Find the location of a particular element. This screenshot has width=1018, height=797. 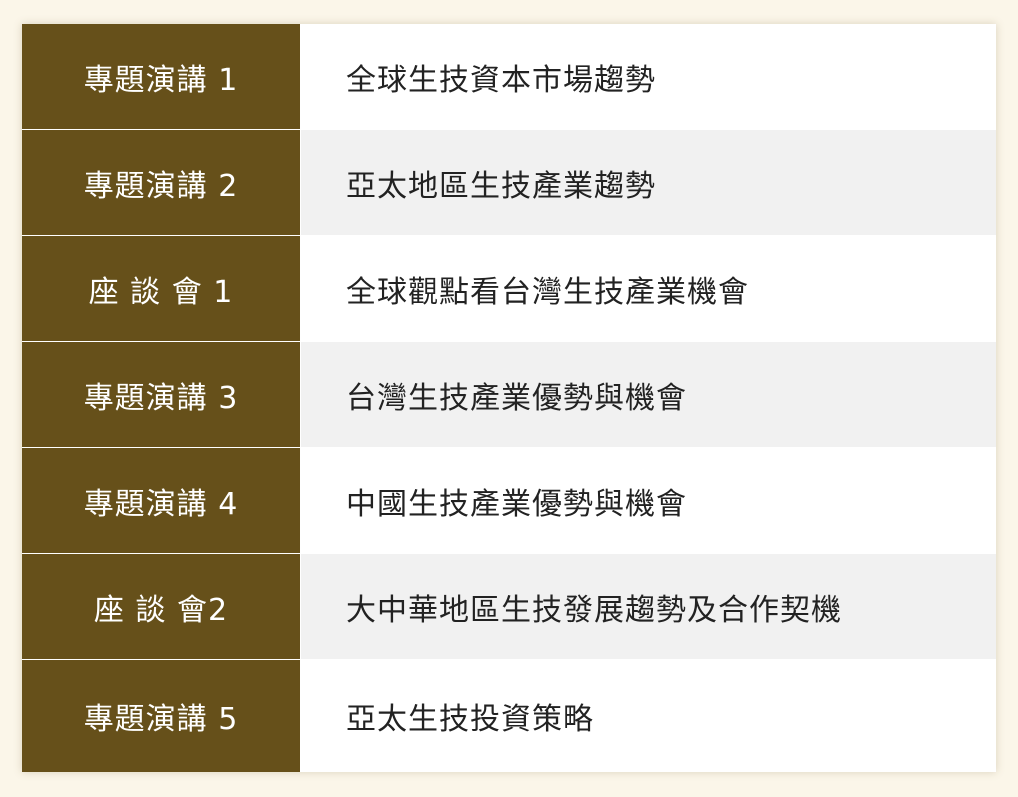

session-topic: 中國生技產業優勢與機會 is located at coordinates (648, 500).